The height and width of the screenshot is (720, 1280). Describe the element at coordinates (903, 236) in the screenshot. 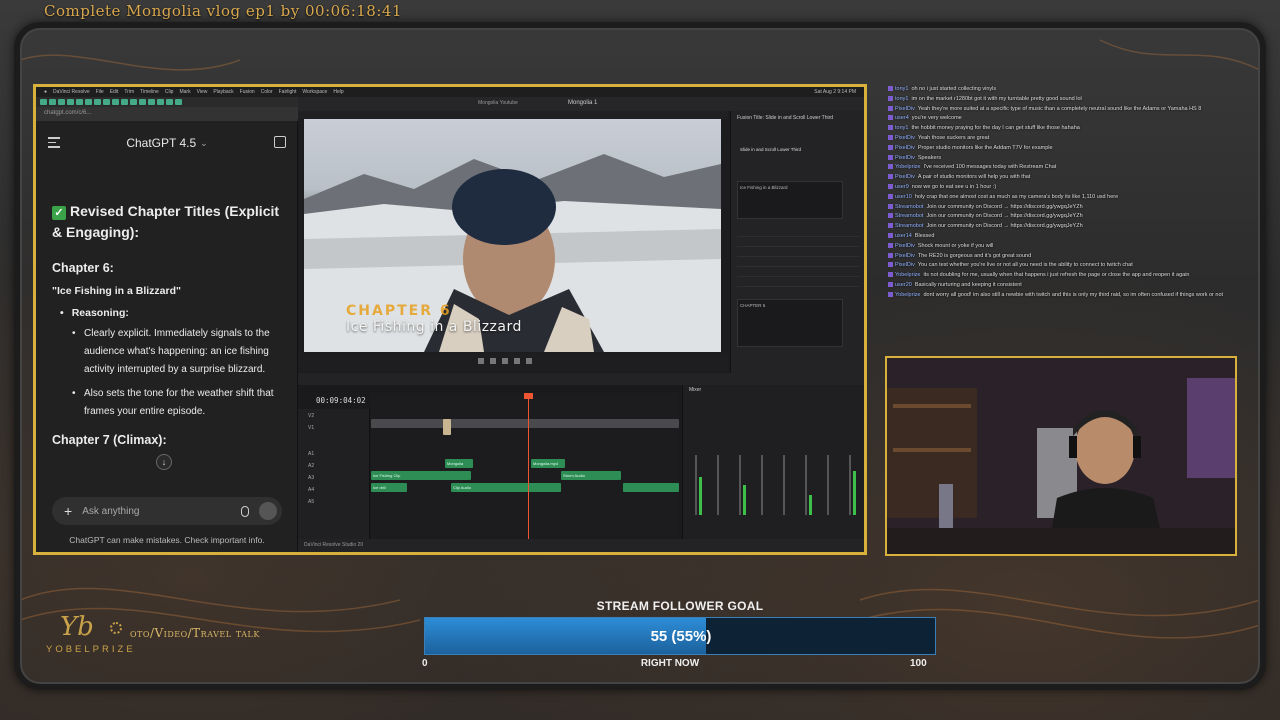

I see `chat-username: user14` at that location.